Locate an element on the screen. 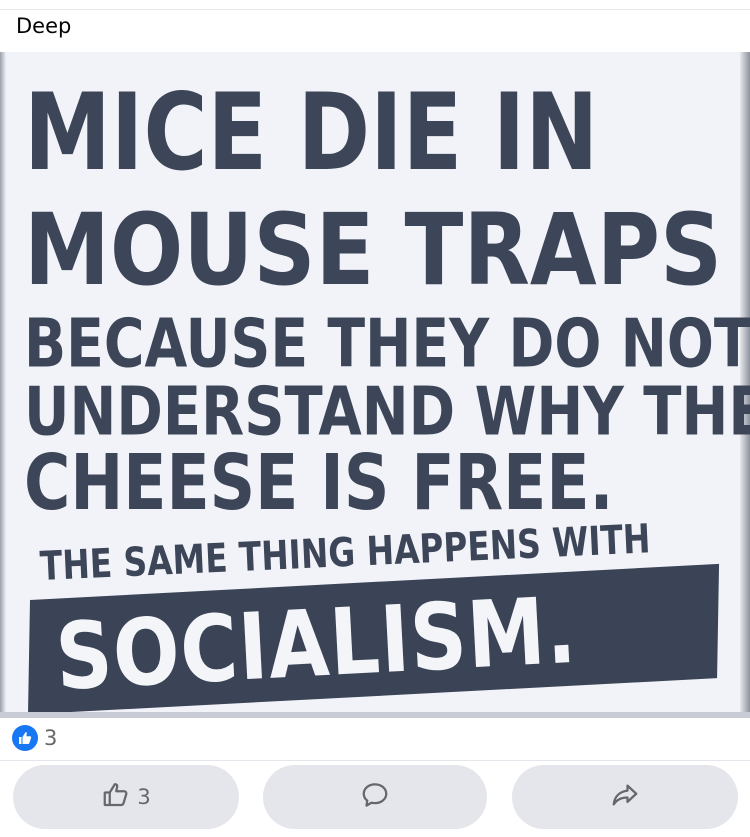  like-button: 3 is located at coordinates (126, 797).